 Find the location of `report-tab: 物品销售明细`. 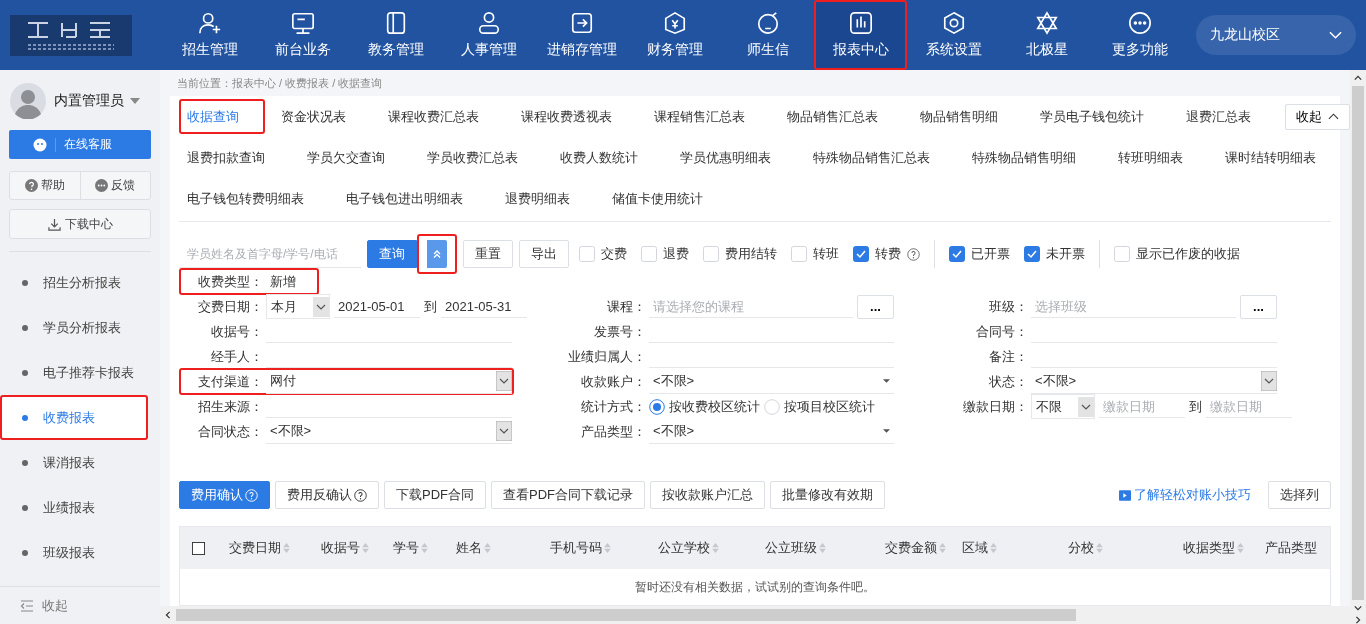

report-tab: 物品销售明细 is located at coordinates (968, 116).